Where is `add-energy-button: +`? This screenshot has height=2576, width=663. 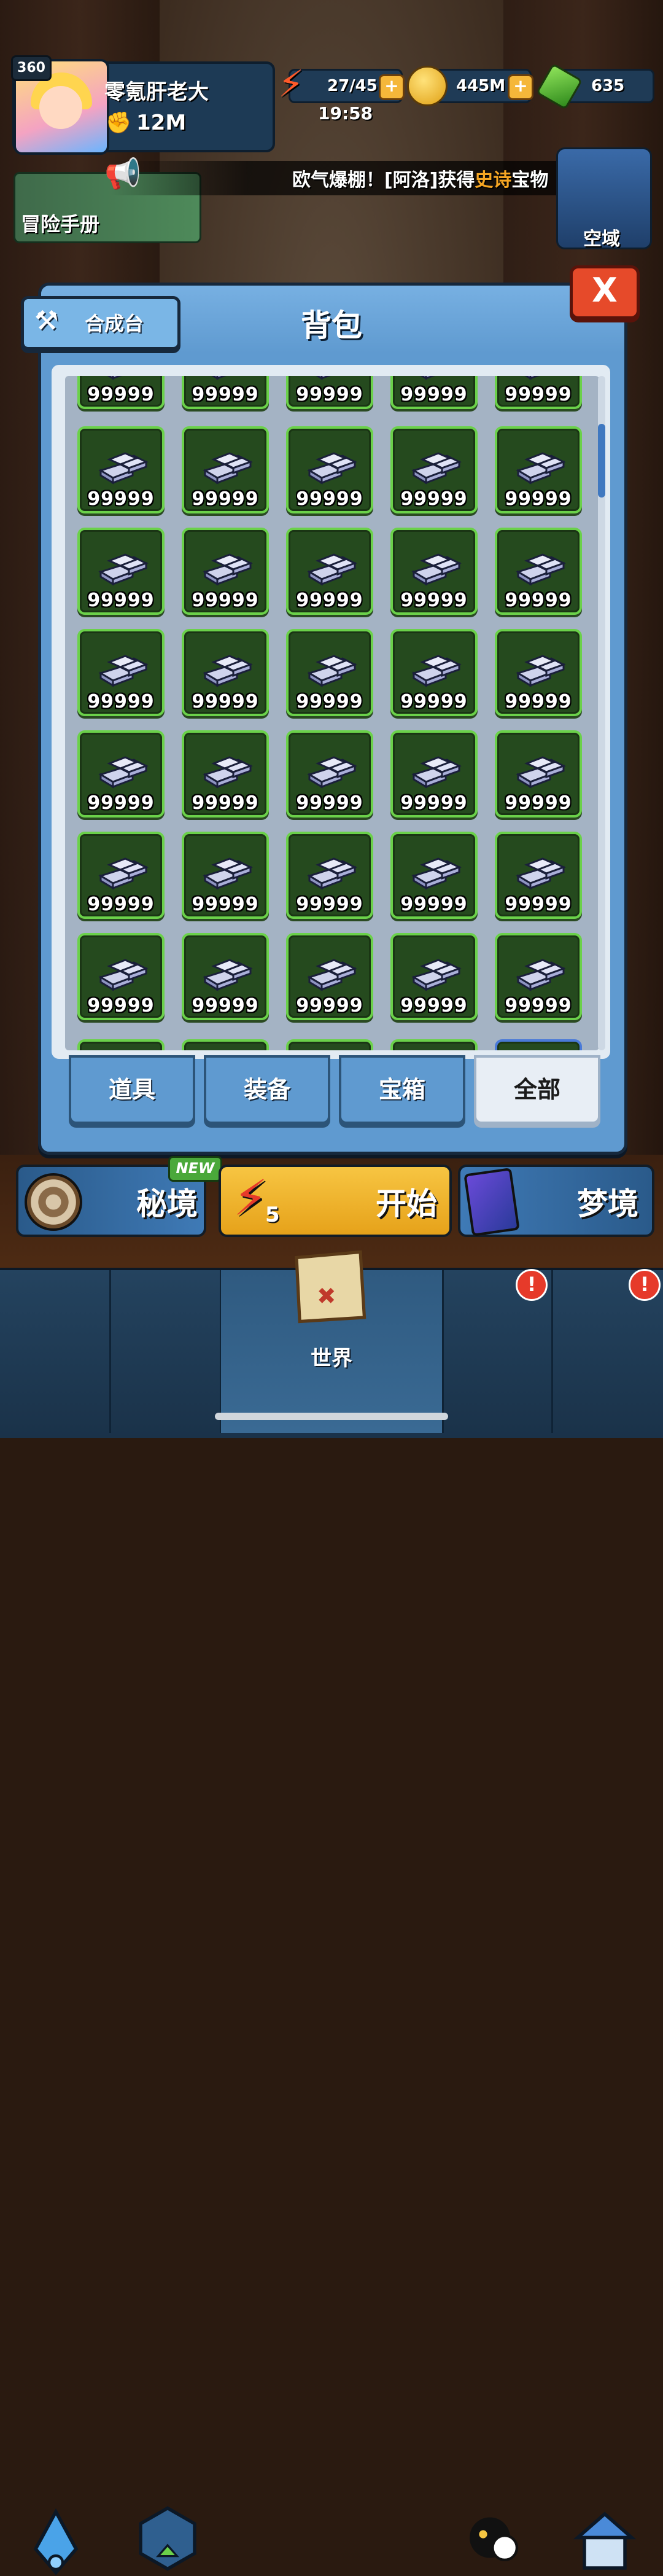
add-energy-button: + is located at coordinates (392, 87).